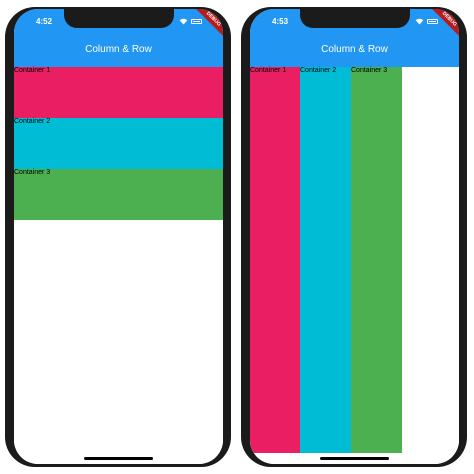 Image resolution: width=474 pixels, height=474 pixels. Describe the element at coordinates (280, 21) in the screenshot. I see `status-time: 4:53` at that location.